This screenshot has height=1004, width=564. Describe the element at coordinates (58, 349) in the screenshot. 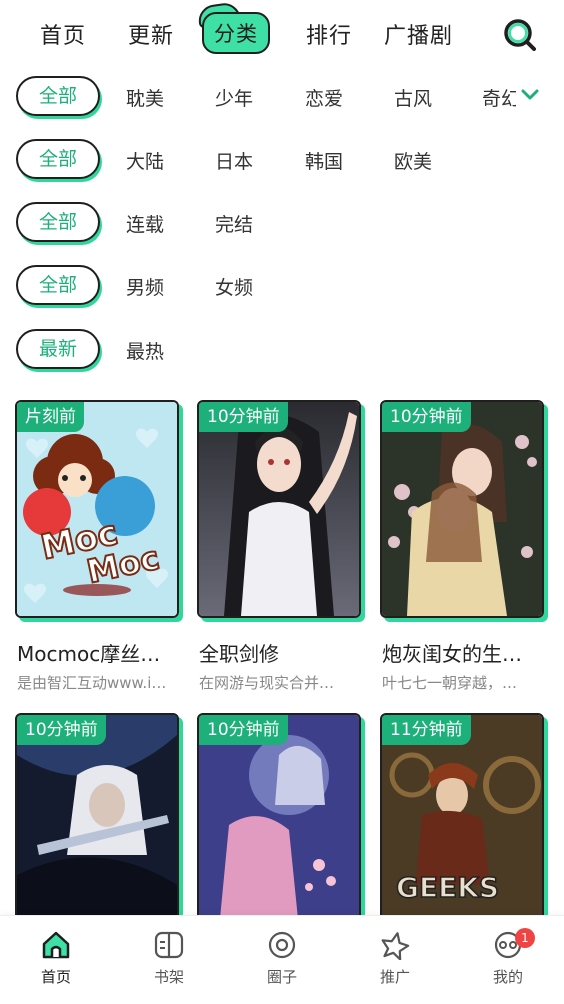

I see `filter-sort-selected: 最新` at that location.